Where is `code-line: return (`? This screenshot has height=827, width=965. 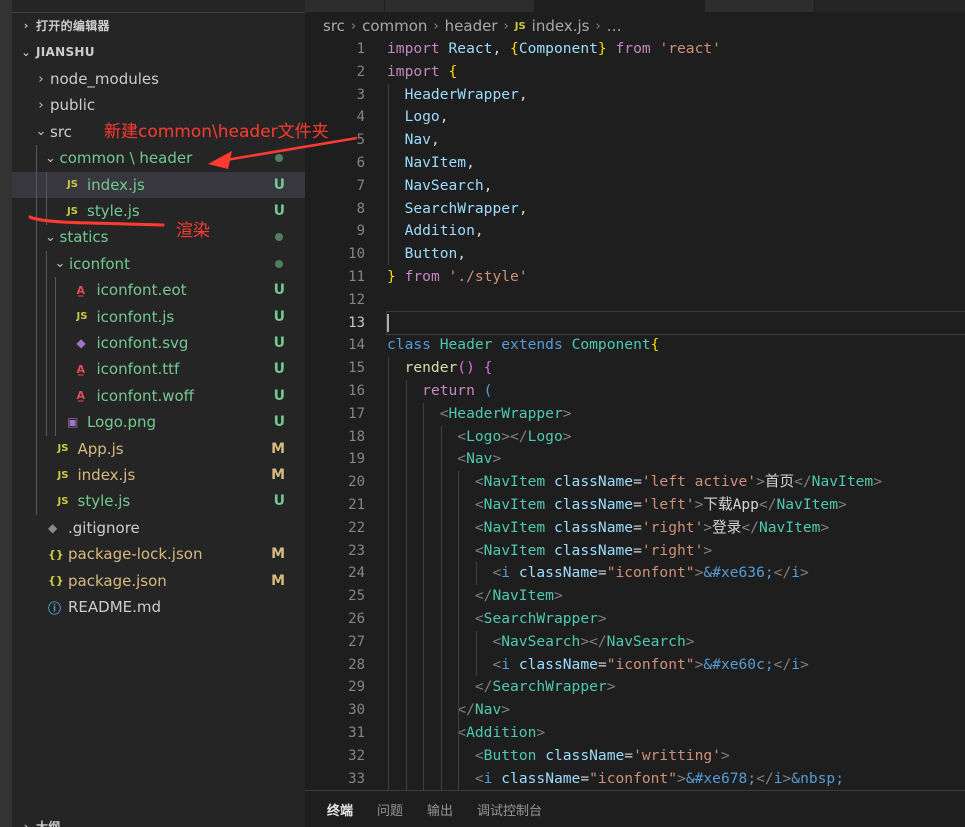 code-line: return ( is located at coordinates (676, 391).